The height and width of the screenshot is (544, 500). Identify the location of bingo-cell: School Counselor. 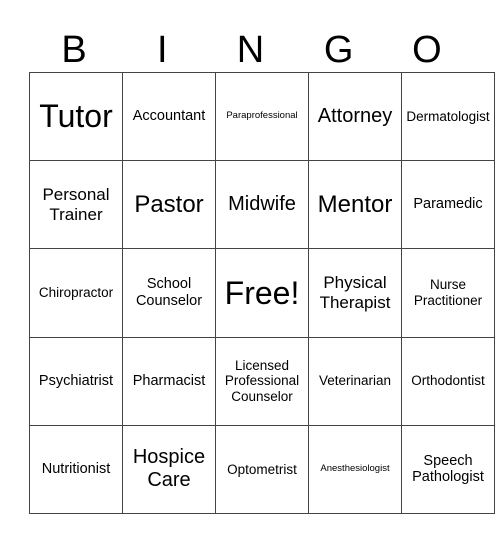
(169, 293).